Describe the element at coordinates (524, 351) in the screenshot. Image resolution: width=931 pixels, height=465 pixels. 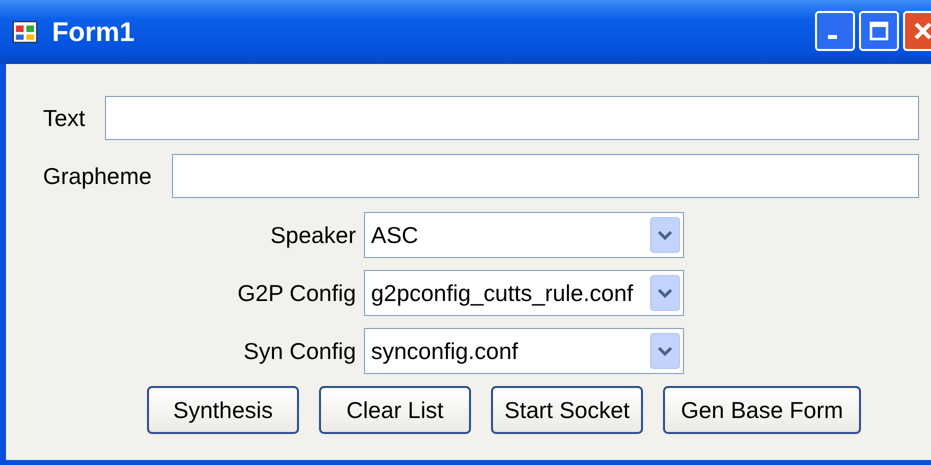
I see `dropdown-field: synconfig.conf` at that location.